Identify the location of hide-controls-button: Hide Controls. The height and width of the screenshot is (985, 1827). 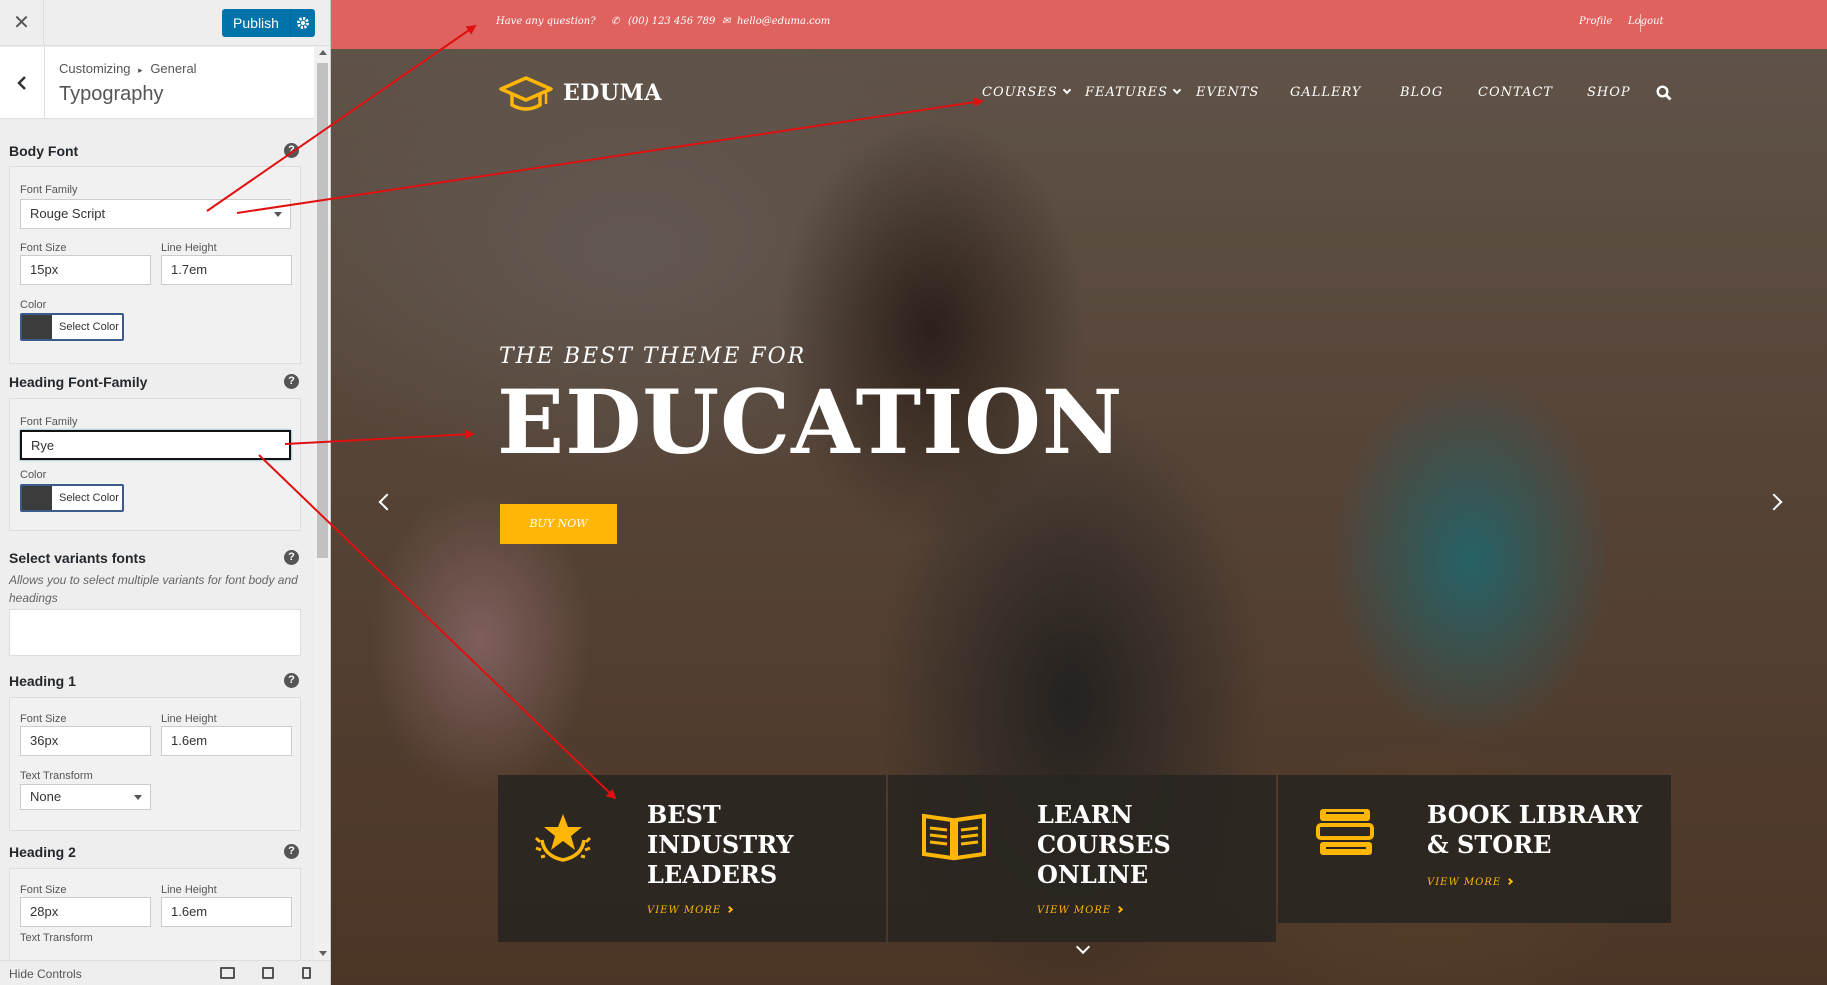
(45, 974).